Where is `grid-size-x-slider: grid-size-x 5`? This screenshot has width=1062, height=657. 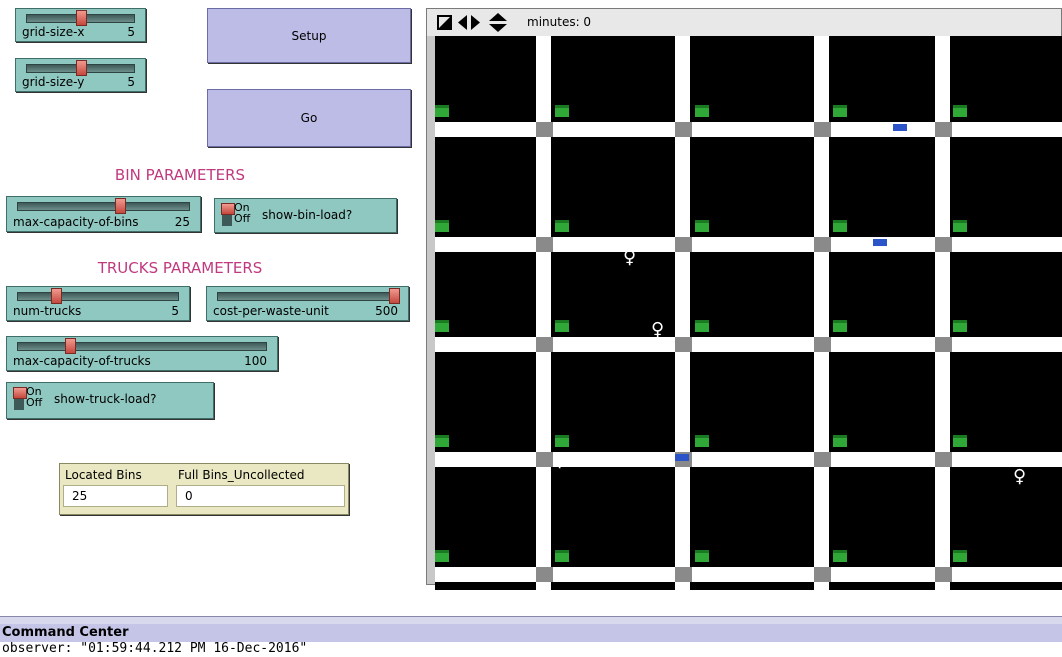
grid-size-x-slider: grid-size-x 5 is located at coordinates (80, 25).